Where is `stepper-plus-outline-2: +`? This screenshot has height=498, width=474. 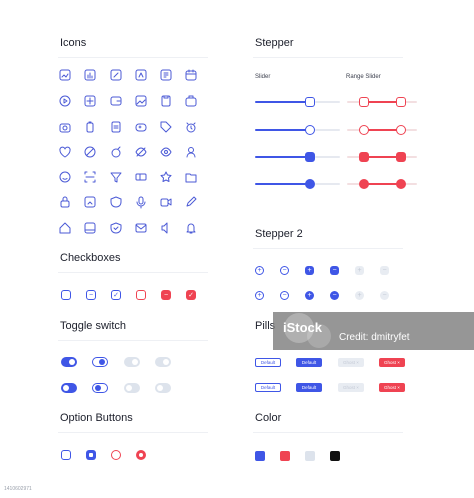 stepper-plus-outline-2: + is located at coordinates (259, 295).